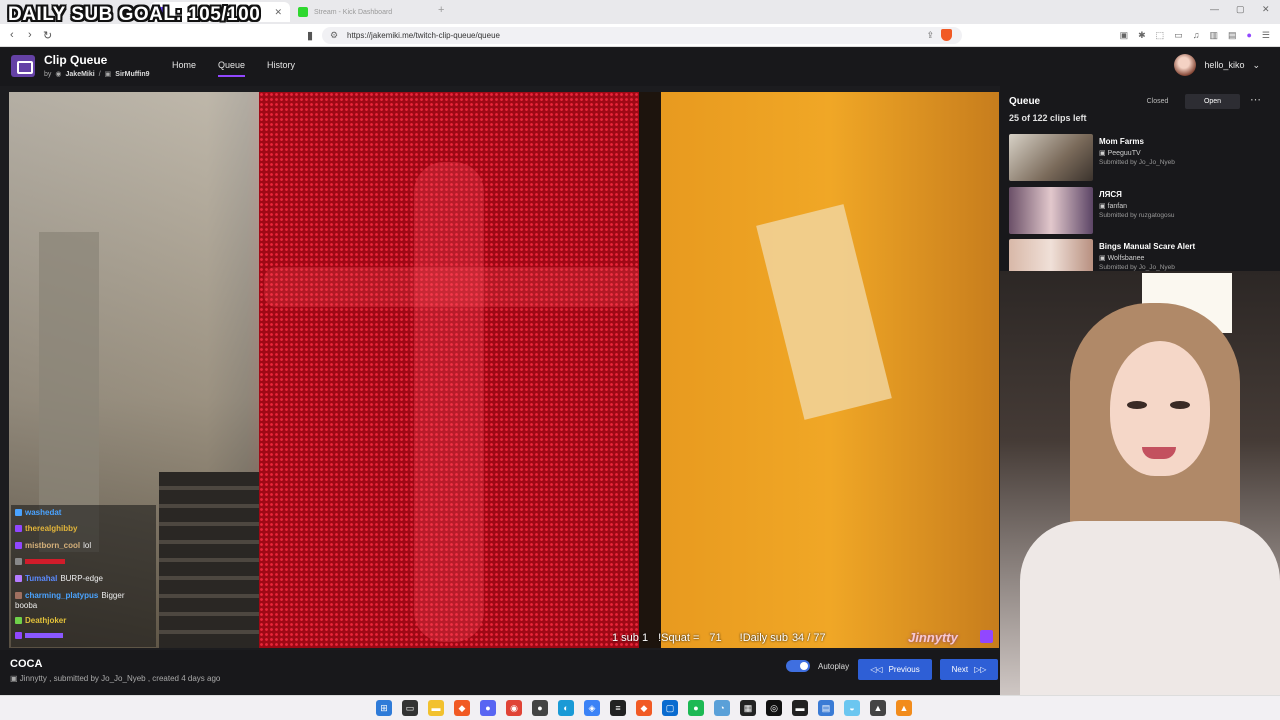 This screenshot has height=720, width=1280. What do you see at coordinates (1178, 35) in the screenshot?
I see `sidebar-icon: ▭` at bounding box center [1178, 35].